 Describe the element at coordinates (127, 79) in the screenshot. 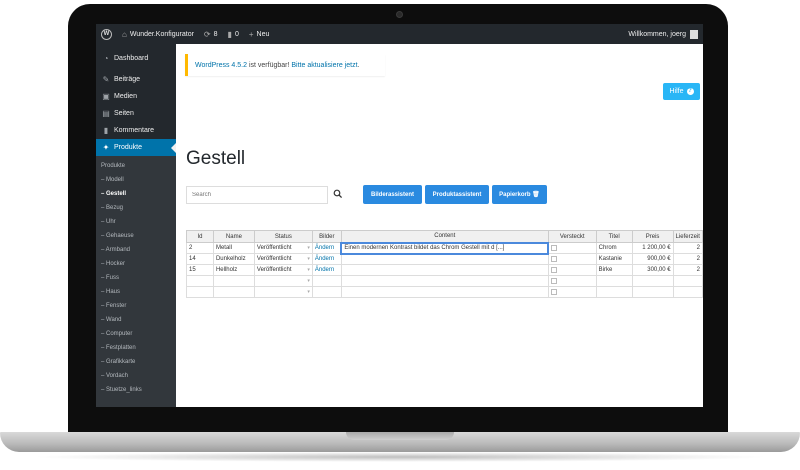

I see `menu-label: Beiträge` at that location.